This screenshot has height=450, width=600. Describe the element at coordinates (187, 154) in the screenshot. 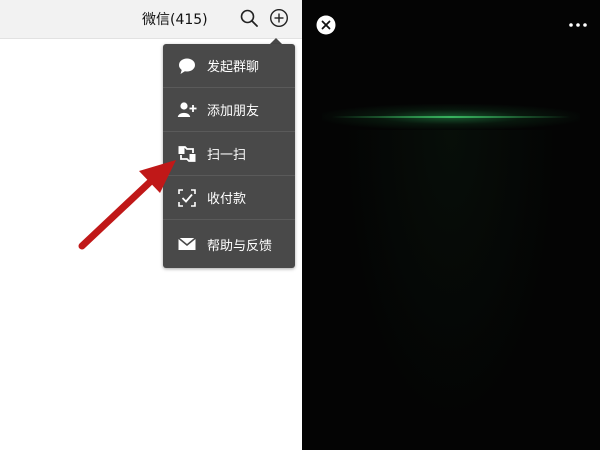

I see `scan-icon` at that location.